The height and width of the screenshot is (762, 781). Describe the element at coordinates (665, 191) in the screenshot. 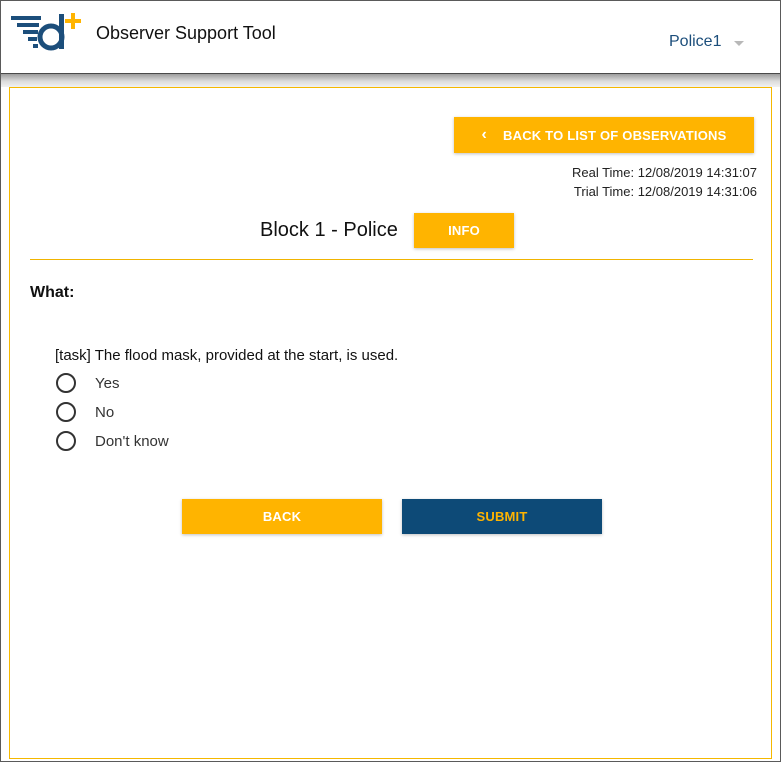

I see `trial-time: Trial Time: 12/08/2019 14:31:06` at that location.